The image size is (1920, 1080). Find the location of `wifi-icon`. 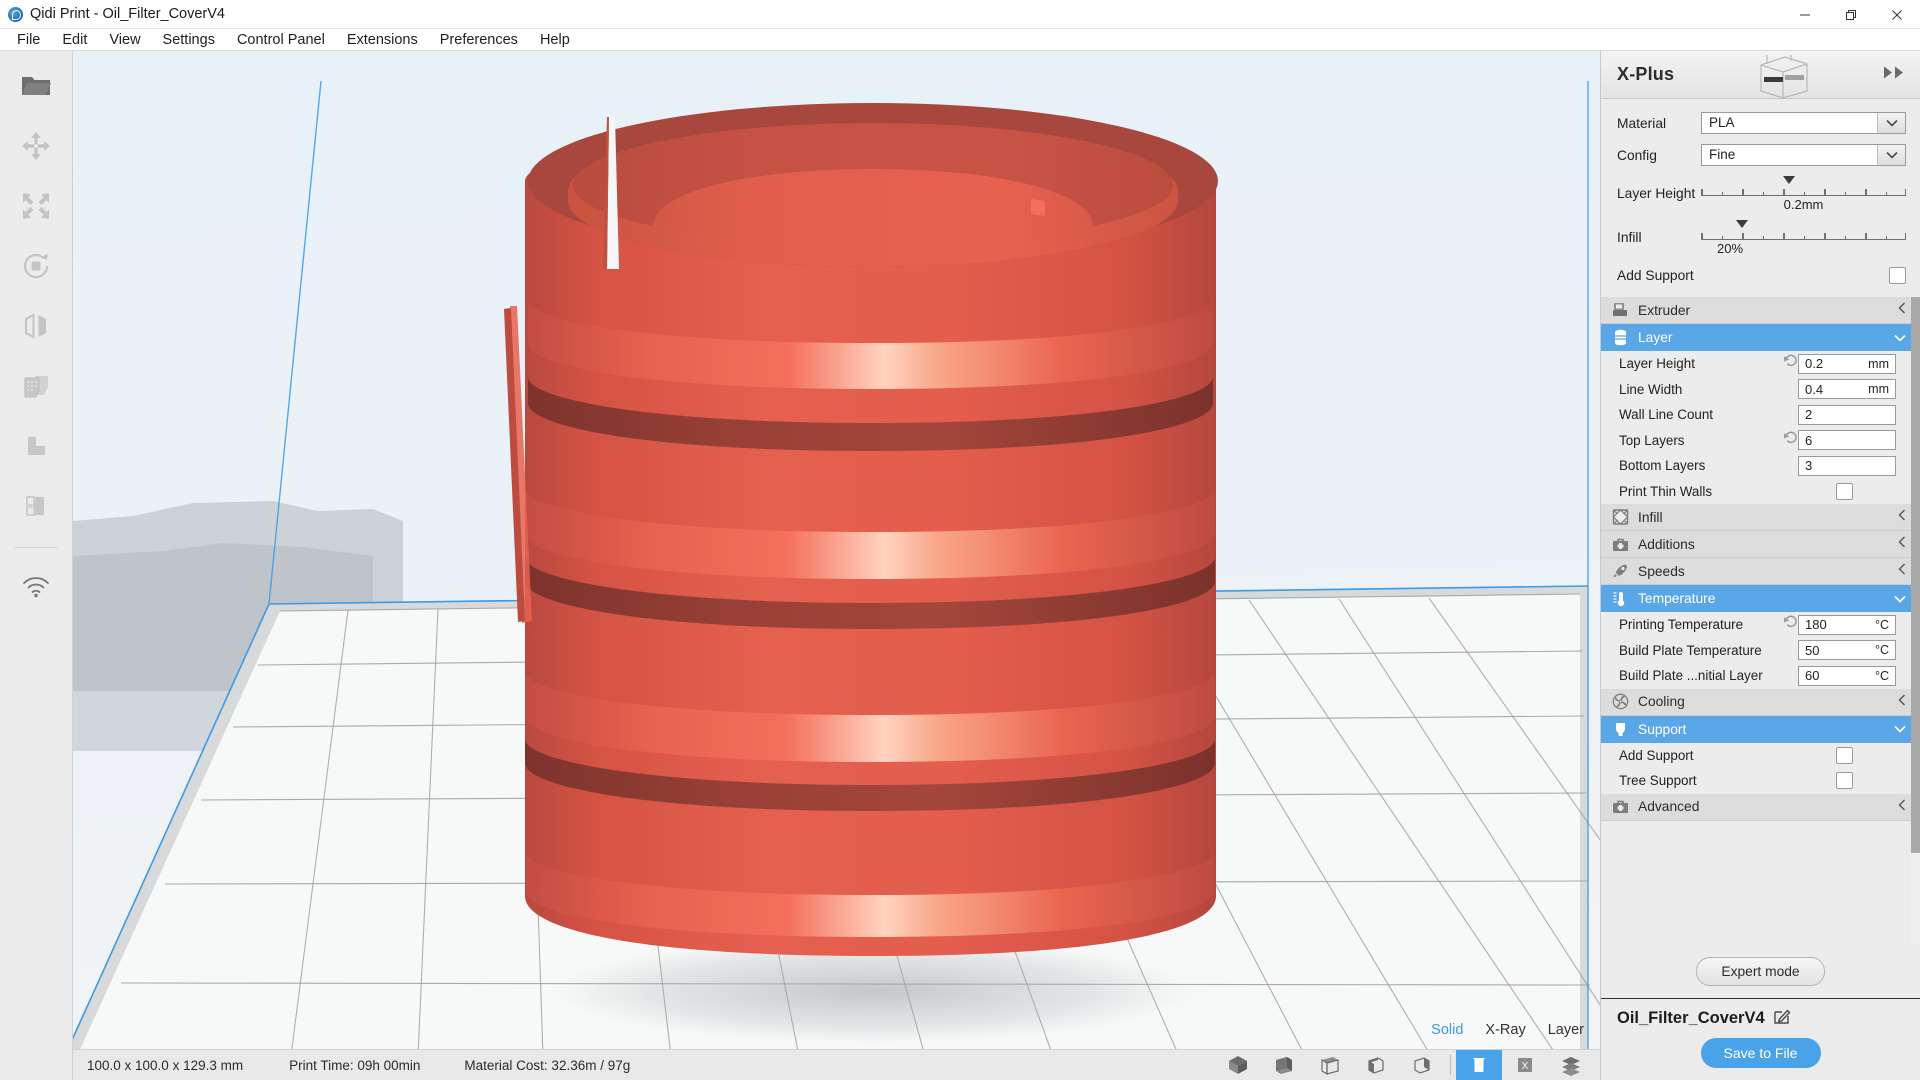

wifi-icon is located at coordinates (36, 587).